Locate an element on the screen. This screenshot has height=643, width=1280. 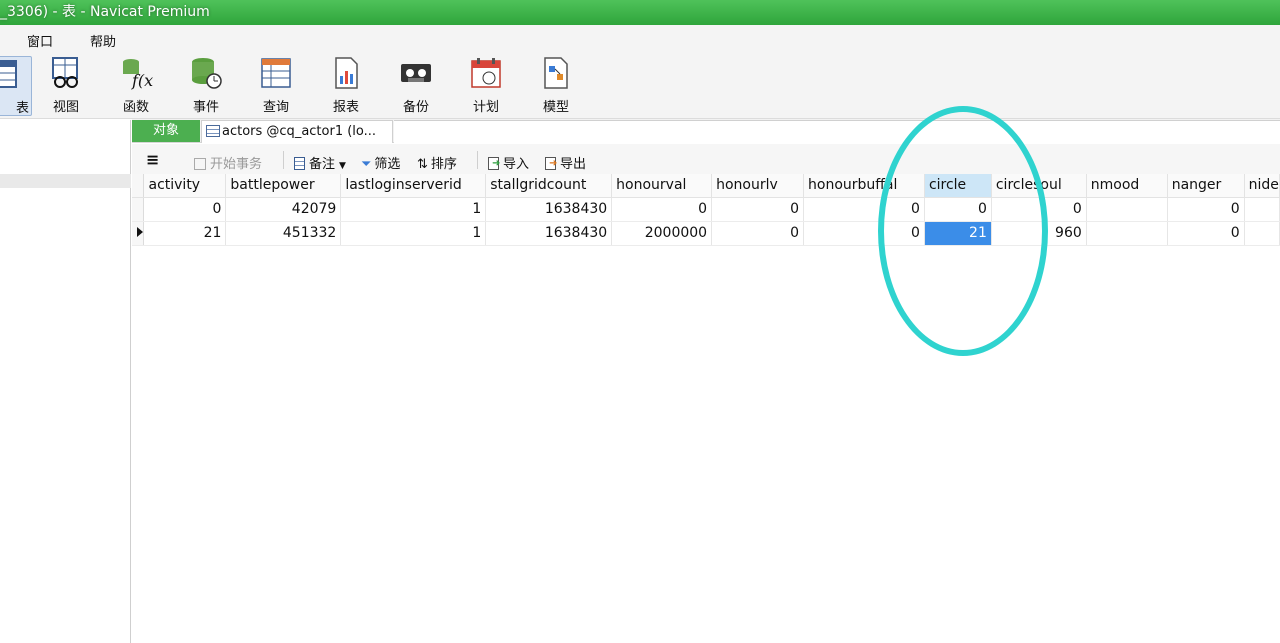
tool-function-label: 函数 is located at coordinates (135, 107).